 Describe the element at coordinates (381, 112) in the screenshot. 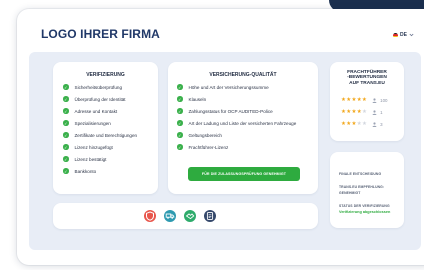

I see `rating-count: 1` at that location.